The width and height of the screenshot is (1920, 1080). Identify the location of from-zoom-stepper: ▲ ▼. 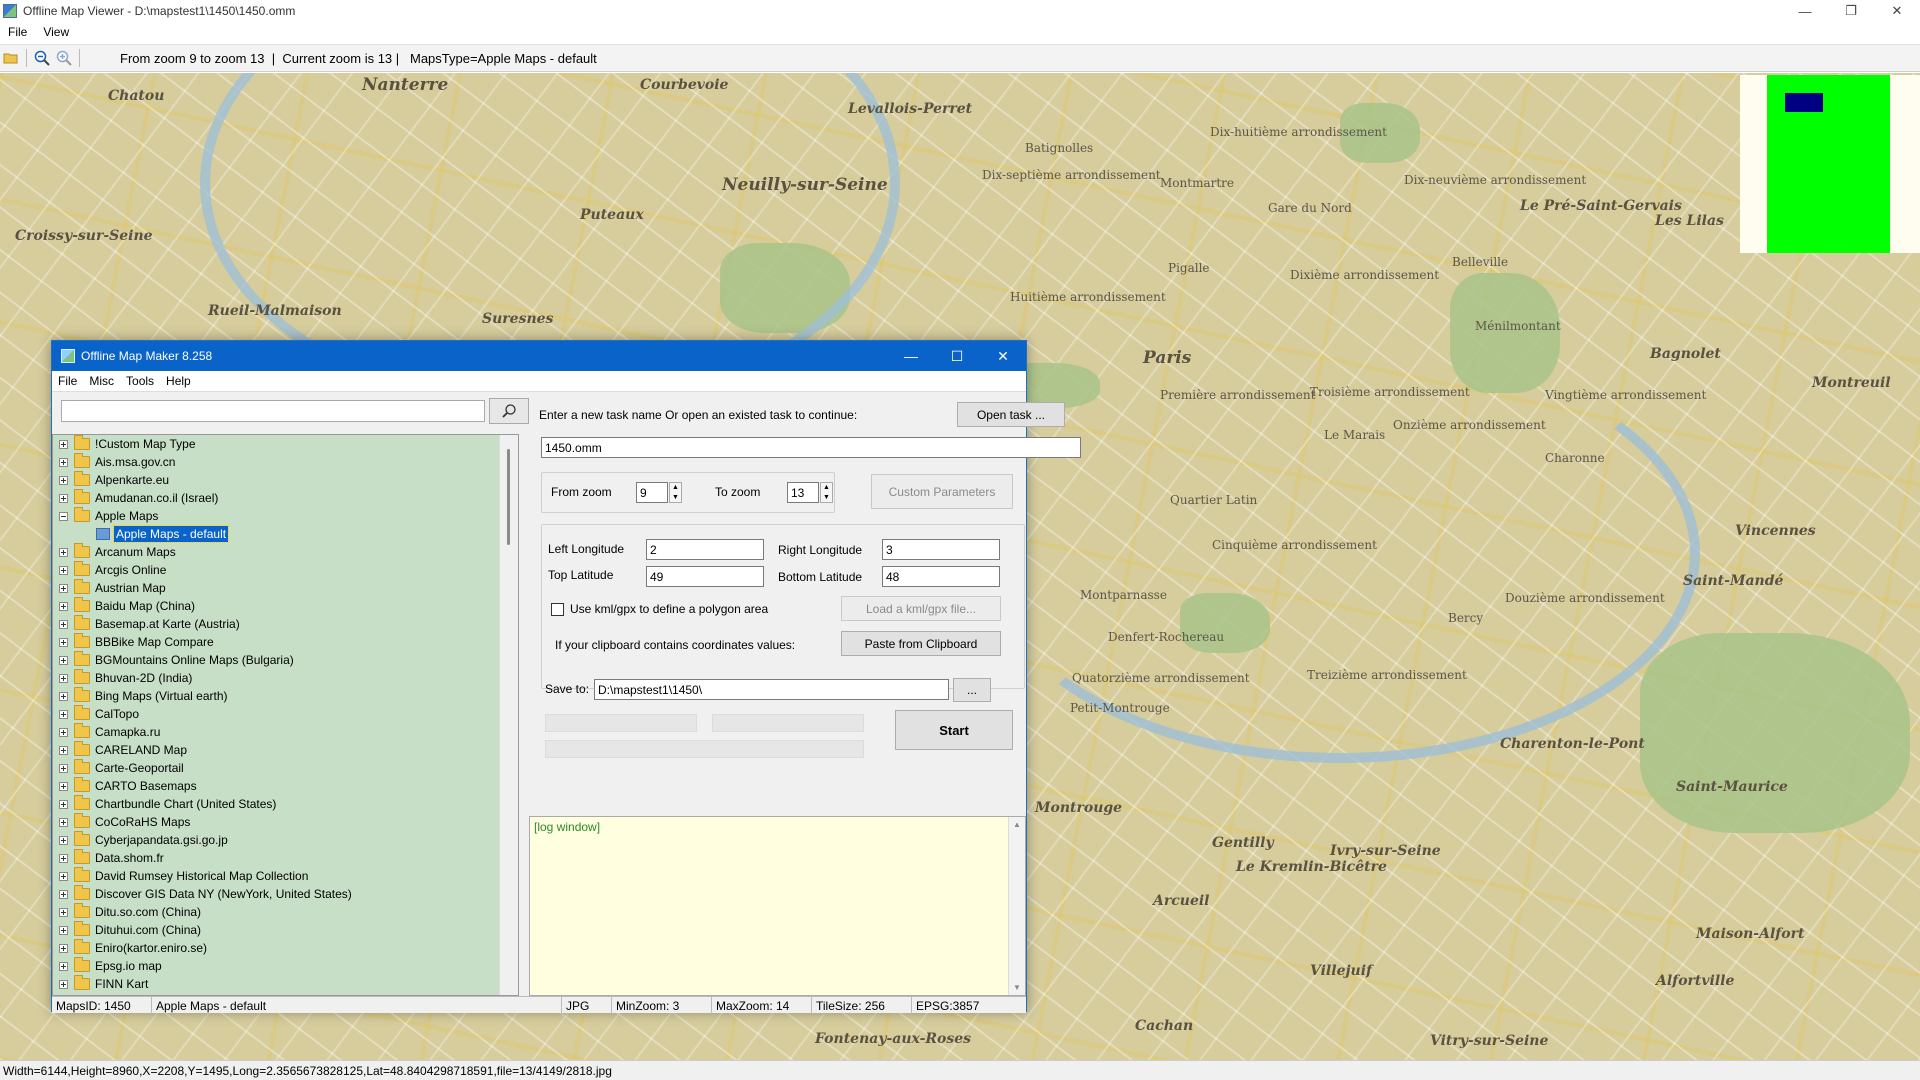
(675, 492).